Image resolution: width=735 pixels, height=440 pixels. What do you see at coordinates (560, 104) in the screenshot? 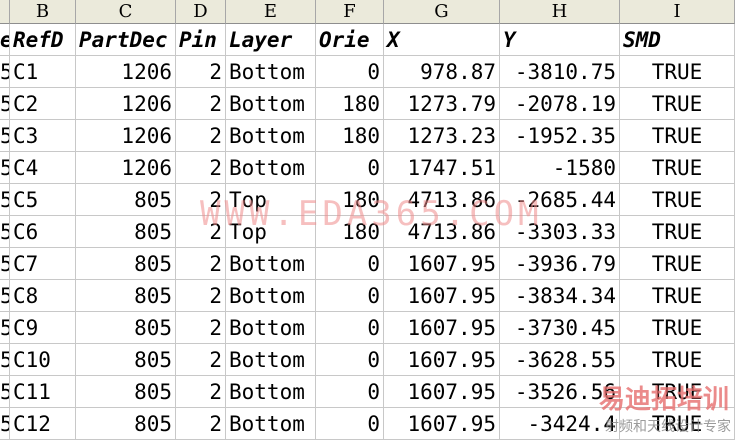
I see `table-cell: -2078.19` at bounding box center [560, 104].